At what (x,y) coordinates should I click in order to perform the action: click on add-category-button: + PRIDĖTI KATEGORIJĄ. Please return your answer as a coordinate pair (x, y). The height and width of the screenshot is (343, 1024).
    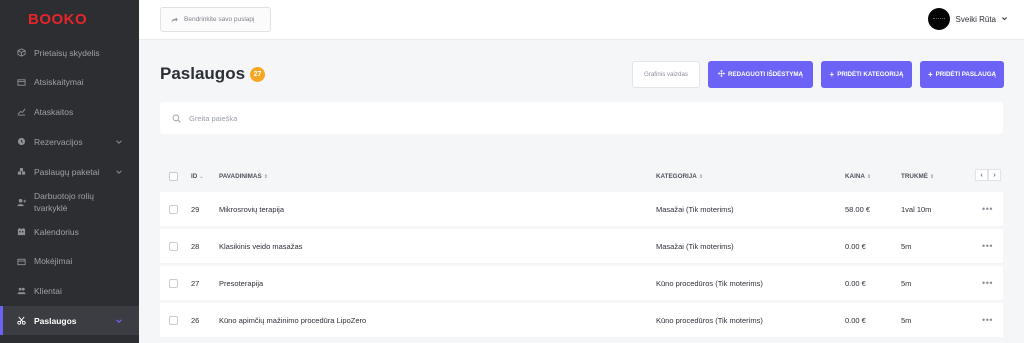
    Looking at the image, I should click on (866, 74).